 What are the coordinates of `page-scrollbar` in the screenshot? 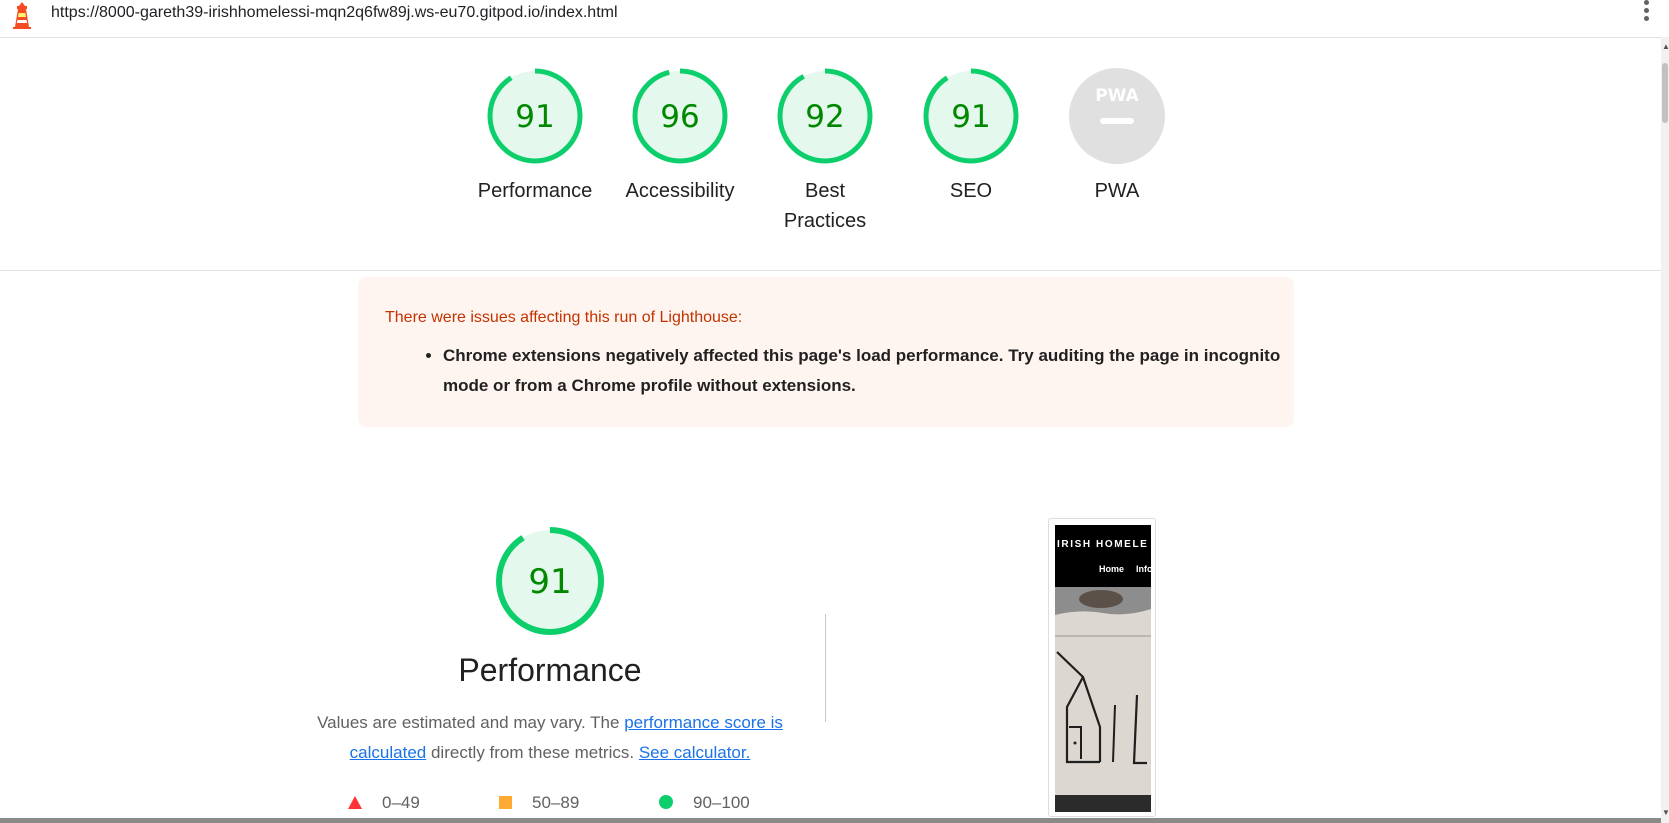 It's located at (1665, 430).